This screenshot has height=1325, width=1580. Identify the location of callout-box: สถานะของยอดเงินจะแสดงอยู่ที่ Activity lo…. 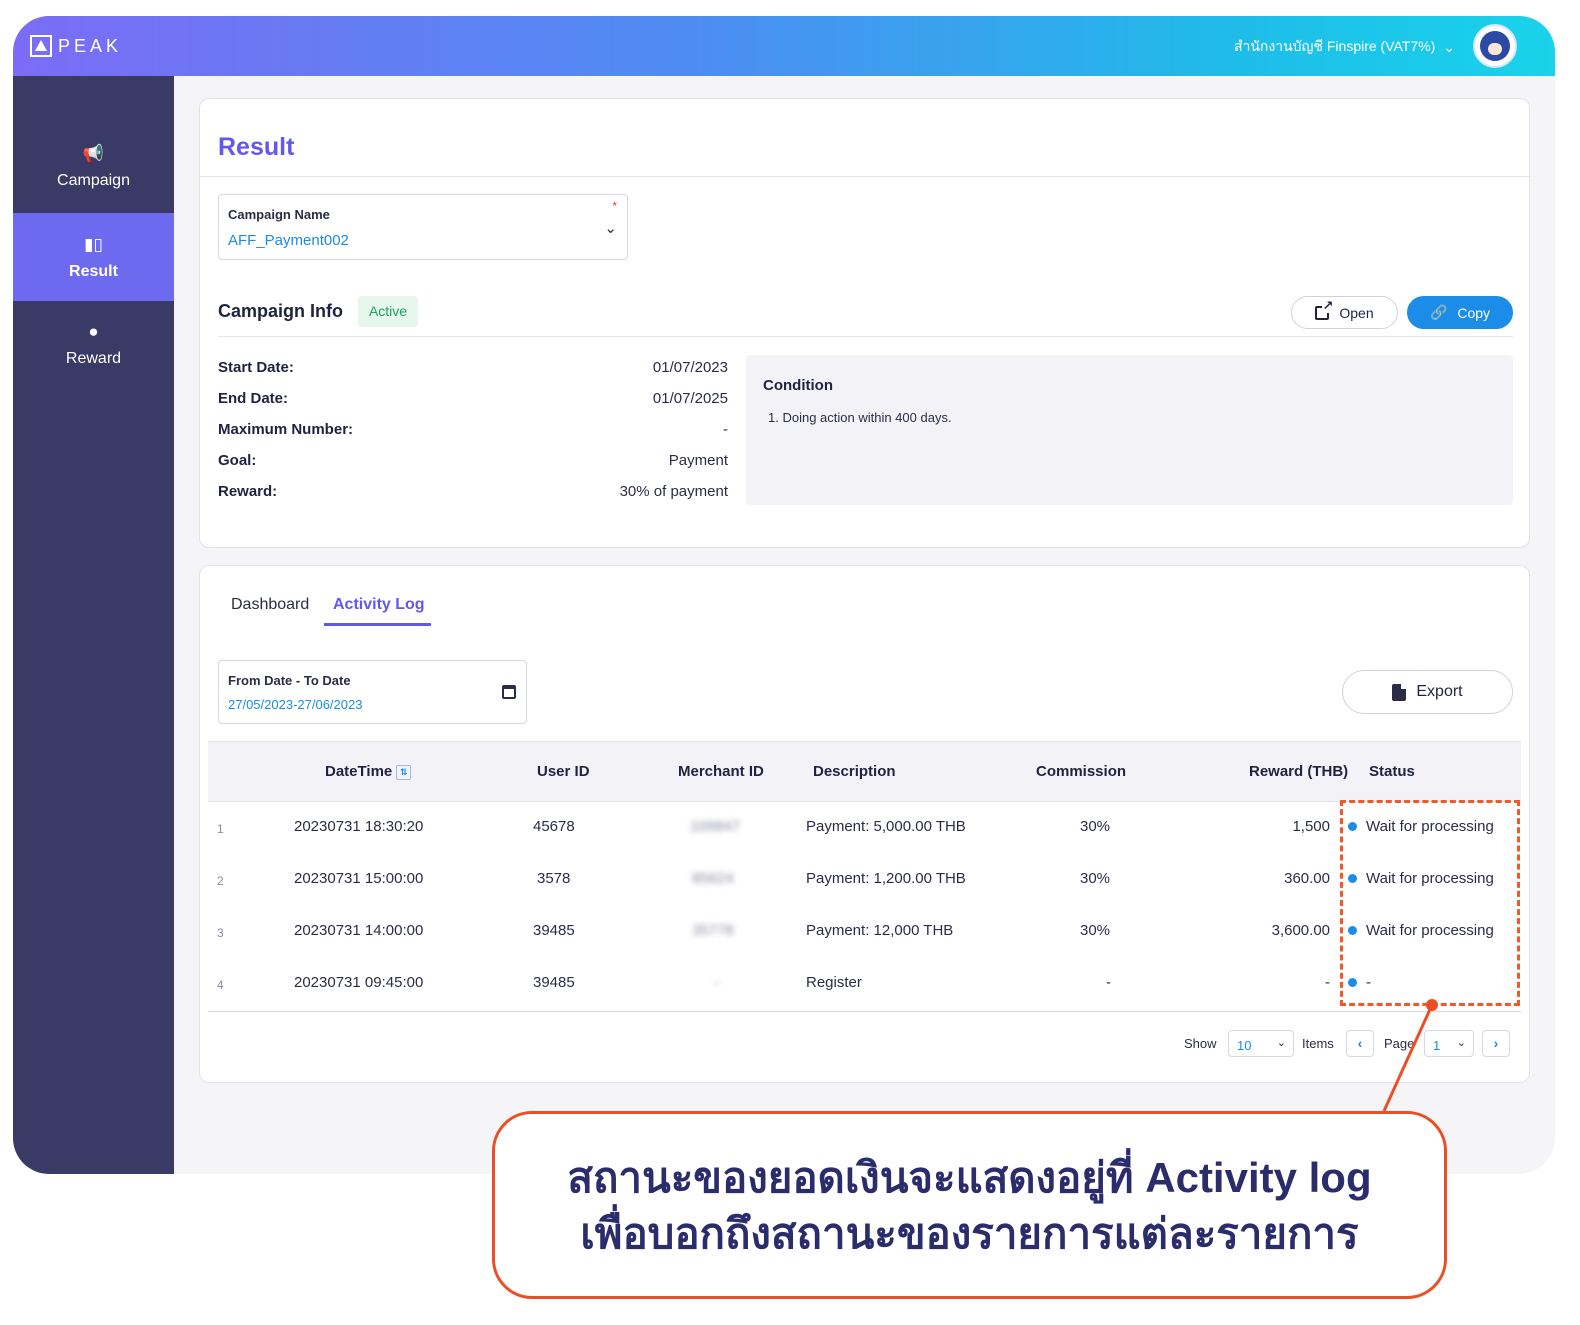
(969, 1205).